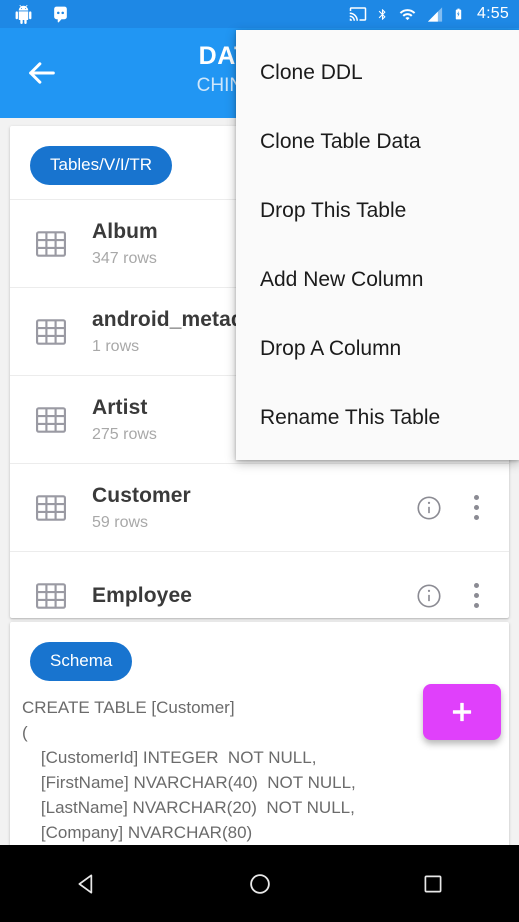  Describe the element at coordinates (125, 231) in the screenshot. I see `table-name: Album` at that location.